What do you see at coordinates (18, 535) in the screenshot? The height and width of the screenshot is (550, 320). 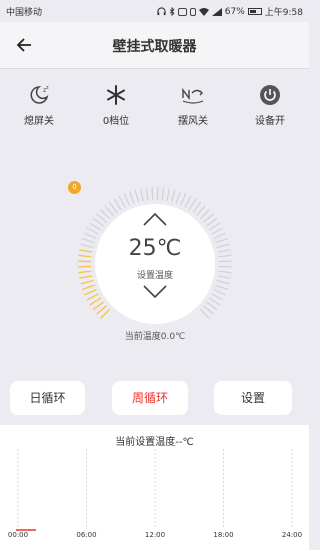 I see `chart-x-tick: 00:00` at bounding box center [18, 535].